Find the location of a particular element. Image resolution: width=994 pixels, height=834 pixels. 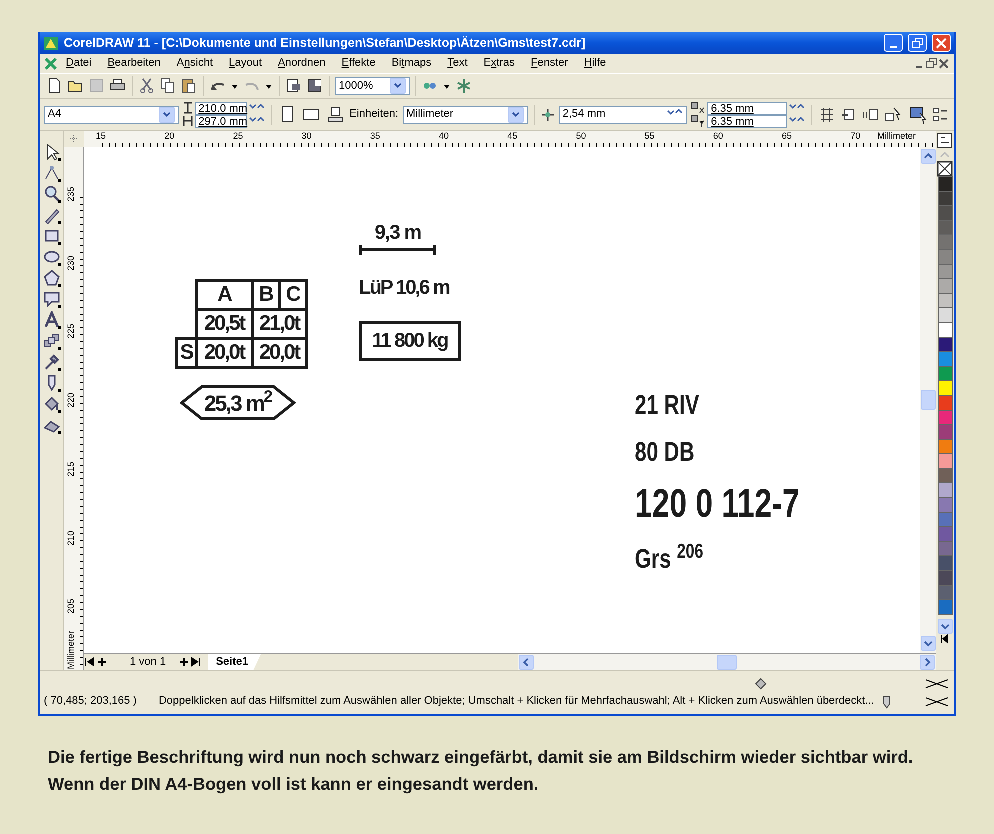

cursor-coordinates: ( 70,485; 203,165 ) is located at coordinates (90, 702).